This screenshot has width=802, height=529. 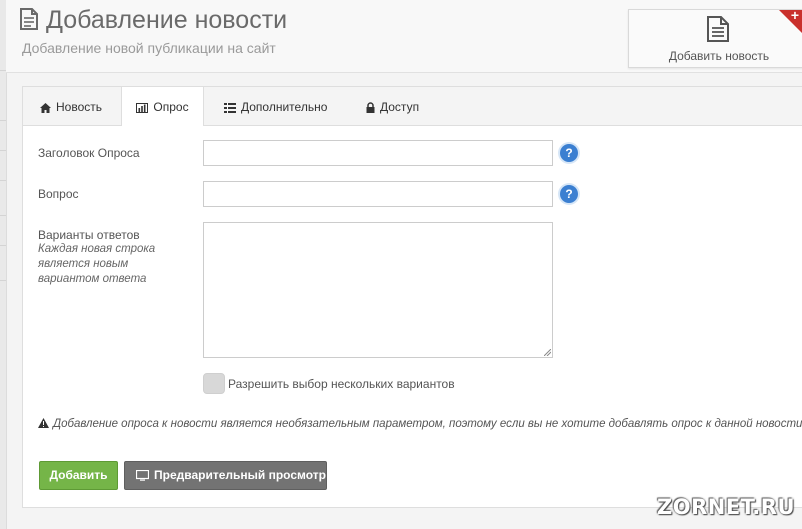 I want to click on monitor-icon, so click(x=142, y=477).